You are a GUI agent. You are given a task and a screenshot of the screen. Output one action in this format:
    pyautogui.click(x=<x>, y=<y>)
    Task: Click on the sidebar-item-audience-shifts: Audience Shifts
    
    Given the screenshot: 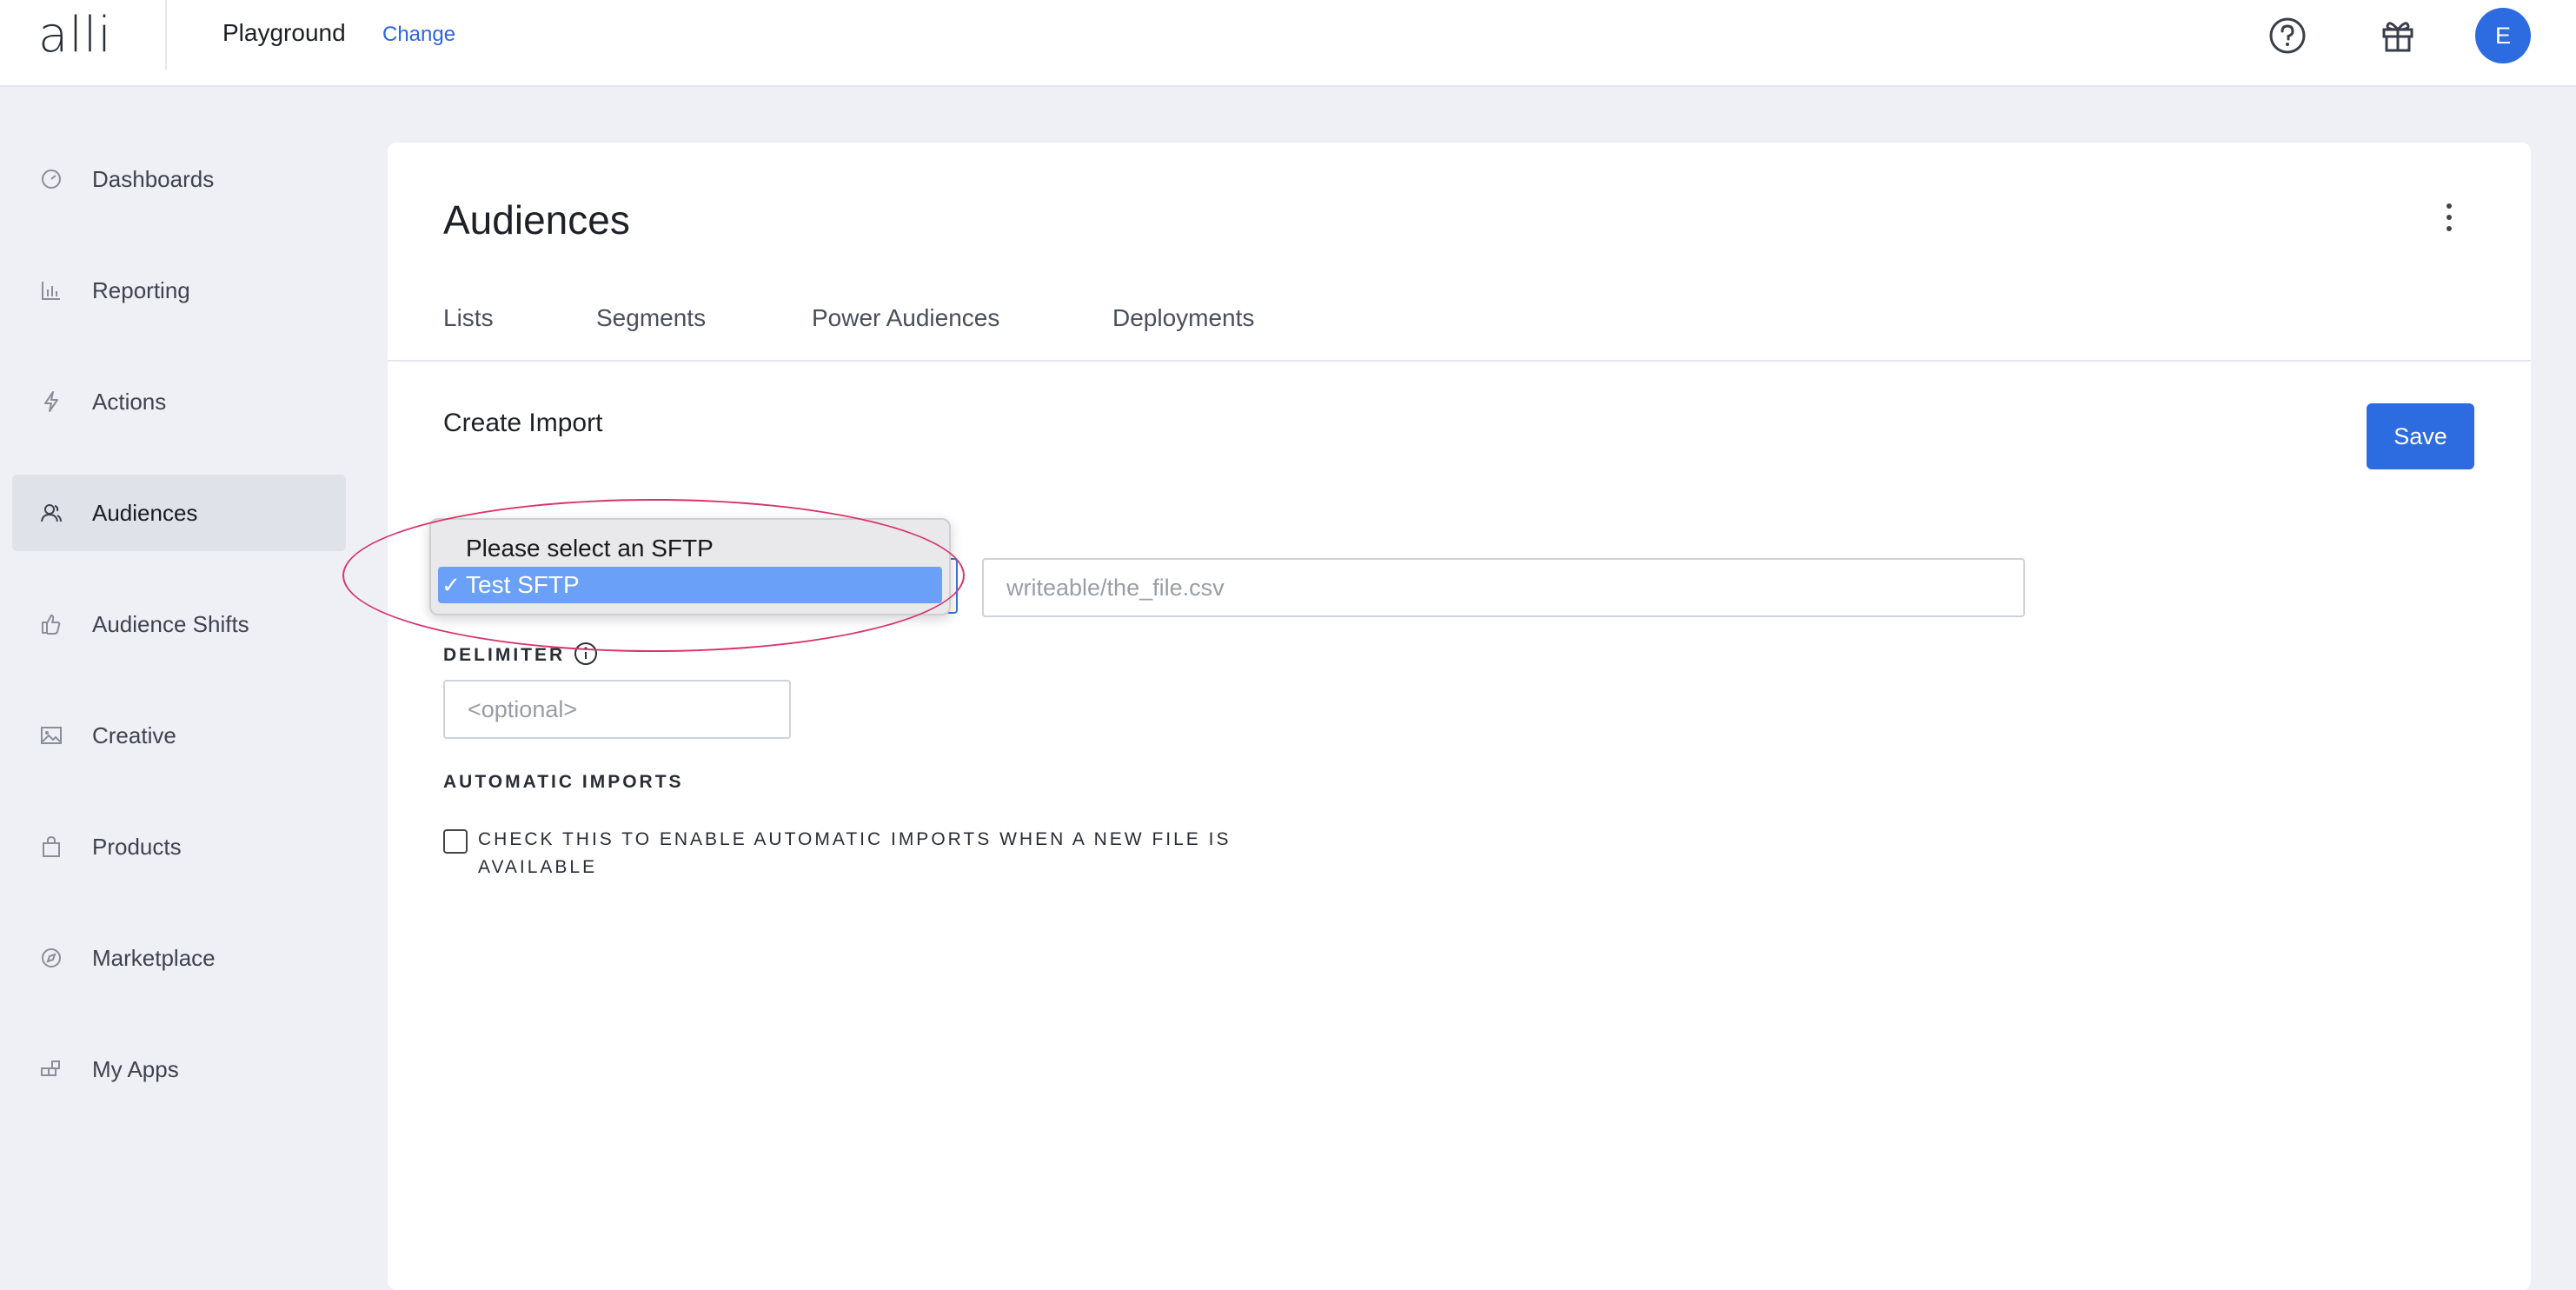 What is the action you would take?
    pyautogui.click(x=179, y=624)
    